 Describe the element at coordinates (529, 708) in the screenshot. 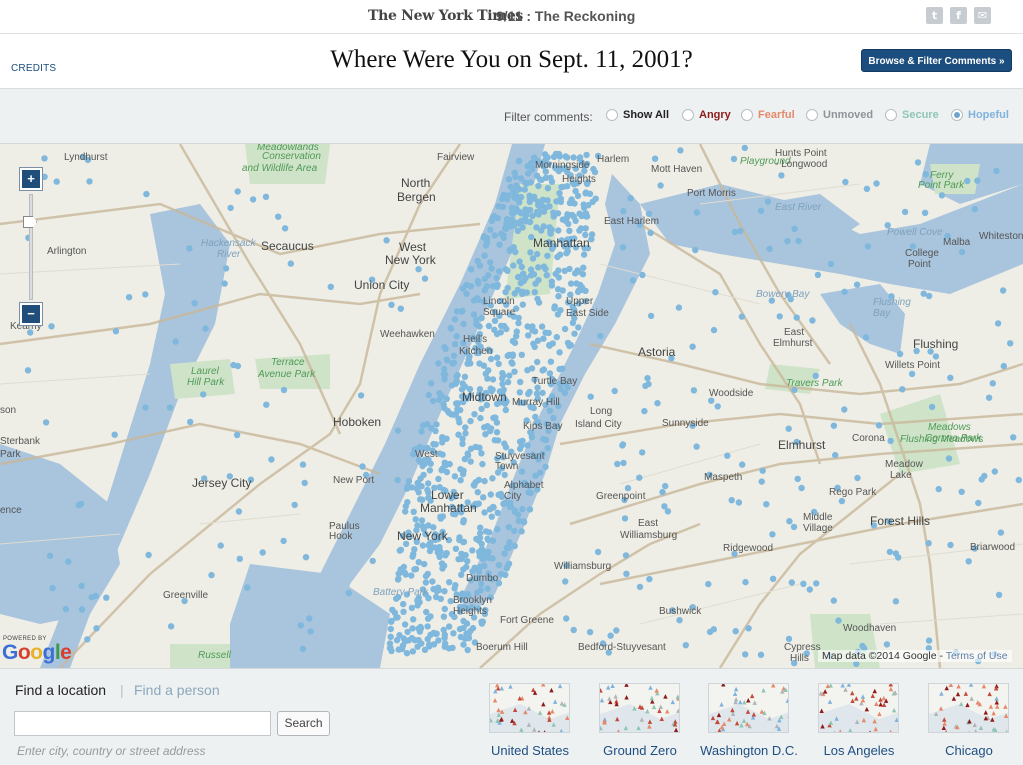

I see `thumbnail-united-states` at that location.